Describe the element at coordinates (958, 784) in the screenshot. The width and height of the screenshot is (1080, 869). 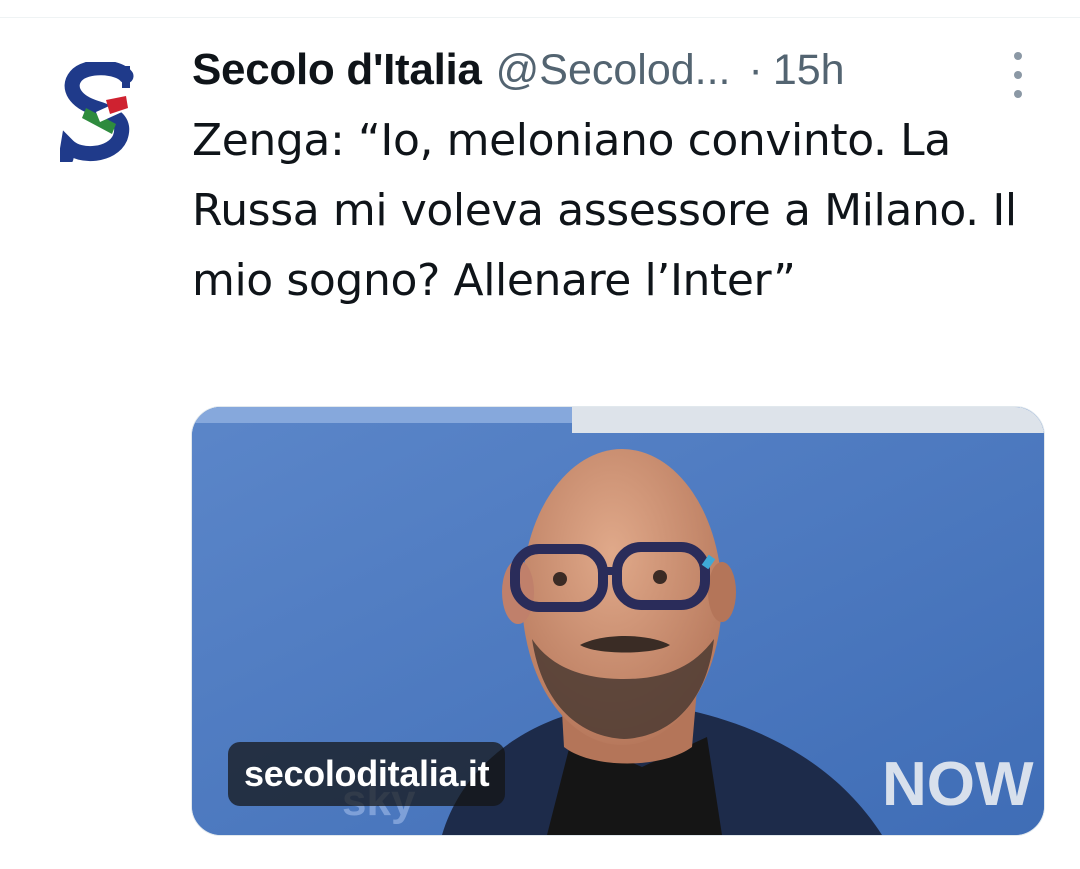
I see `svg-text: NOW` at that location.